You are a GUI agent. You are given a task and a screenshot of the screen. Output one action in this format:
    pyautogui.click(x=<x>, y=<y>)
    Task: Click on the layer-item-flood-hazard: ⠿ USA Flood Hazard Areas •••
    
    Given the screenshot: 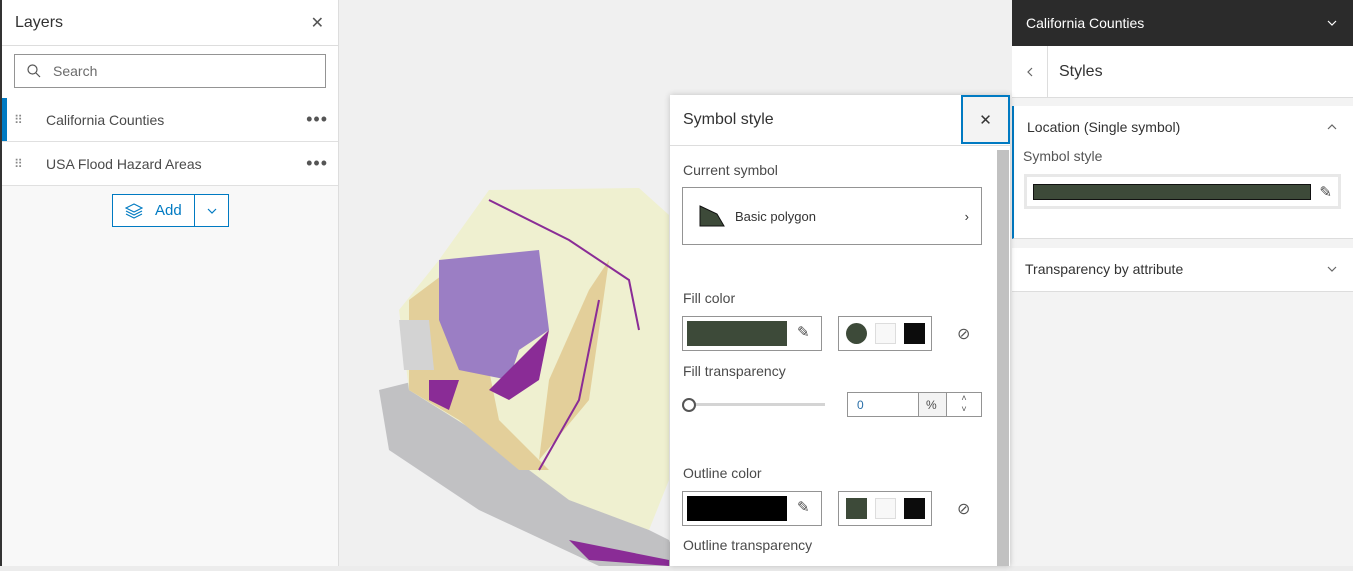 What is the action you would take?
    pyautogui.click(x=170, y=164)
    